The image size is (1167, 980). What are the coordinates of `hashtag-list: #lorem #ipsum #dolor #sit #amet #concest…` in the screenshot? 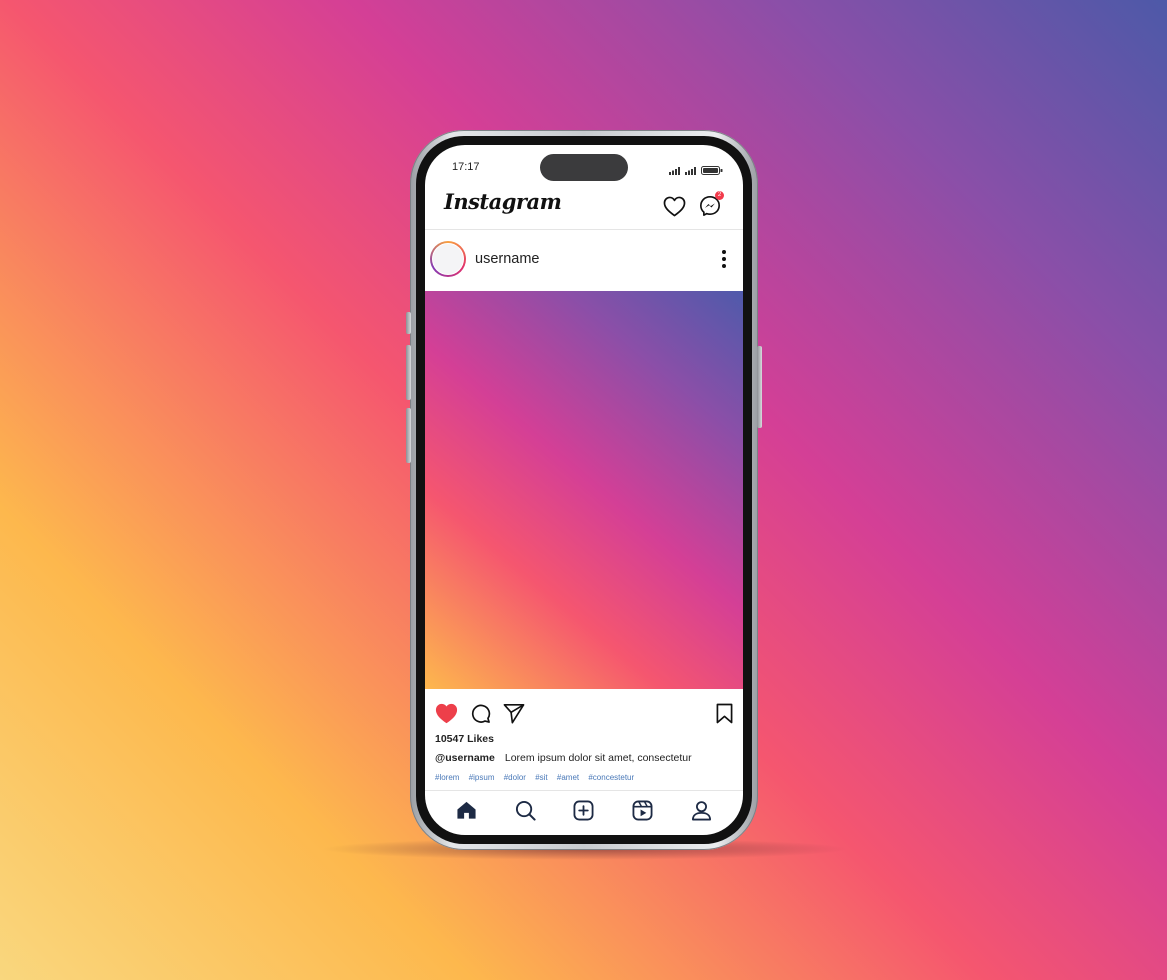 It's located at (538, 777).